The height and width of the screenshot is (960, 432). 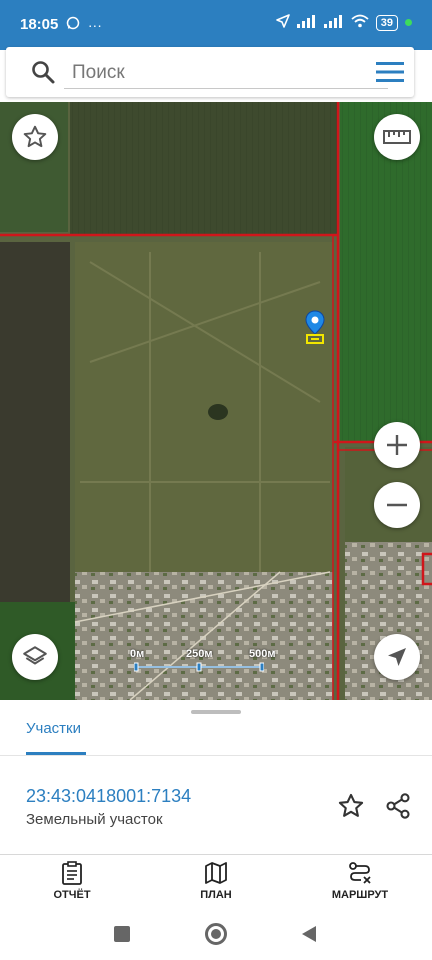 What do you see at coordinates (75, 24) in the screenshot?
I see `whatsapp-icon` at bounding box center [75, 24].